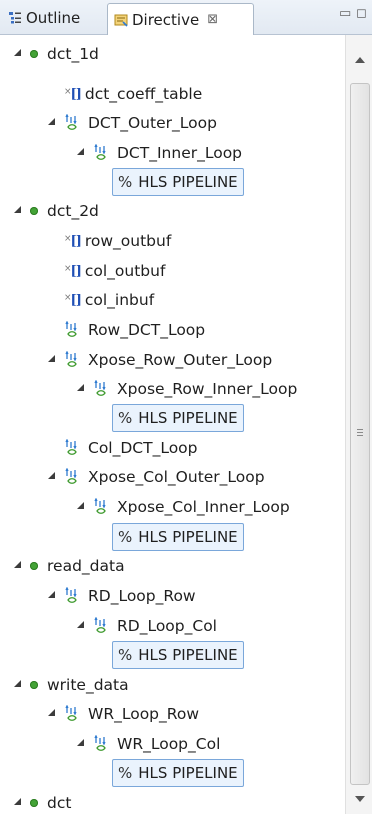 This screenshot has width=372, height=814. I want to click on vertical-scrollbar, so click(358, 424).